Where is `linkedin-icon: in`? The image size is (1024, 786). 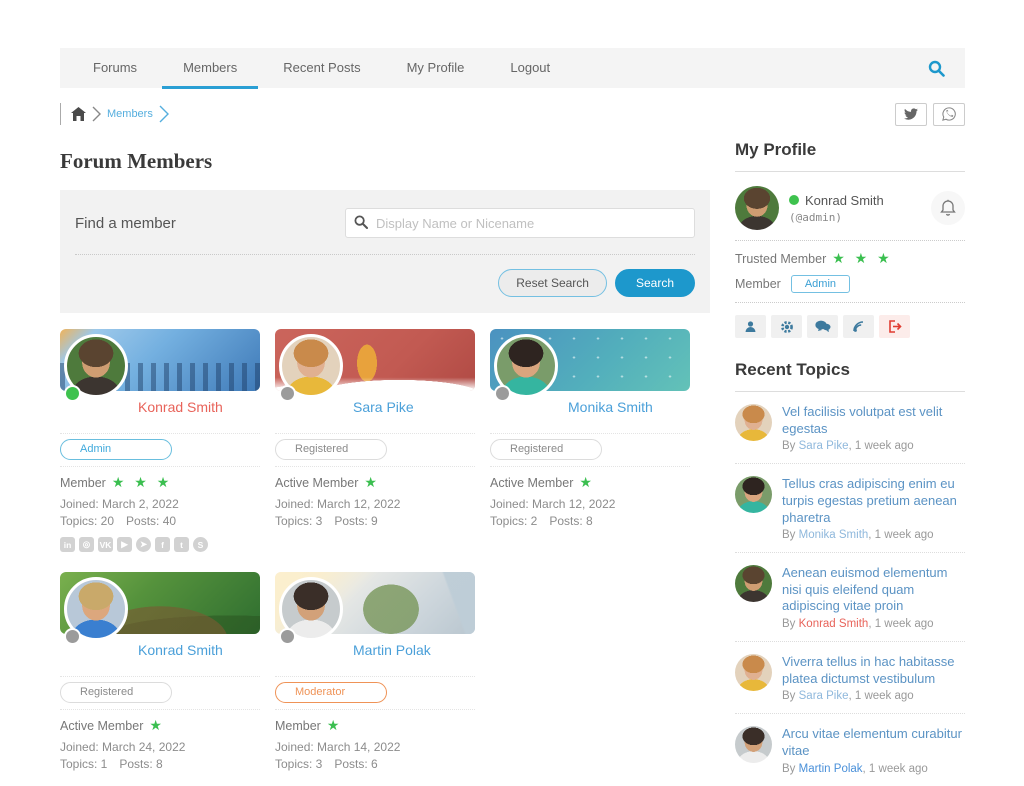 linkedin-icon: in is located at coordinates (67, 544).